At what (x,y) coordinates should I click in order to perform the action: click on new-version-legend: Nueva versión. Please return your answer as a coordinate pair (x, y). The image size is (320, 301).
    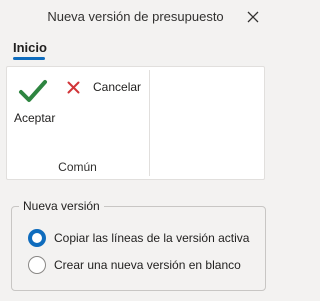
    Looking at the image, I should click on (61, 206).